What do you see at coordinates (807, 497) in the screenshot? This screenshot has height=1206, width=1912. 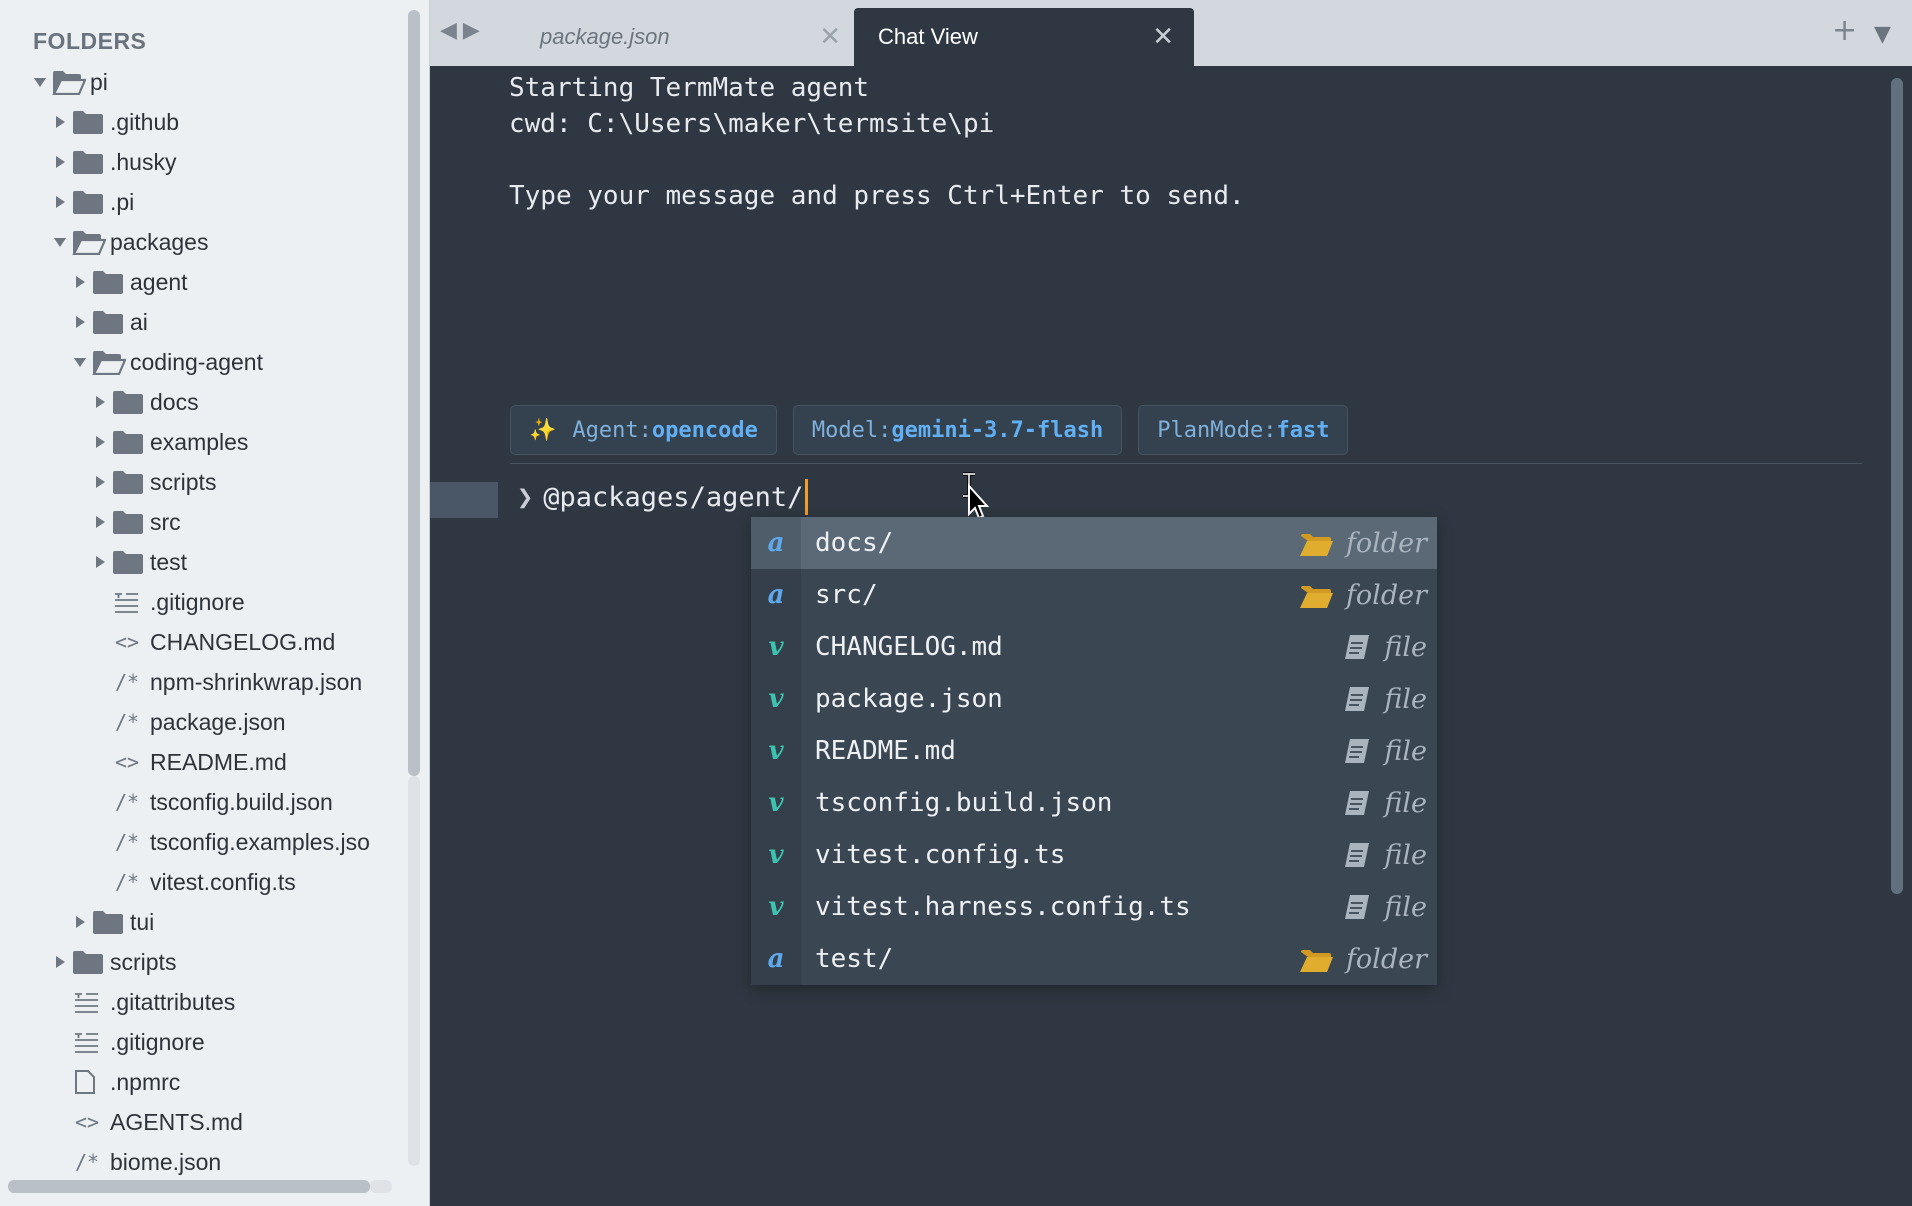 I see `text-caret` at bounding box center [807, 497].